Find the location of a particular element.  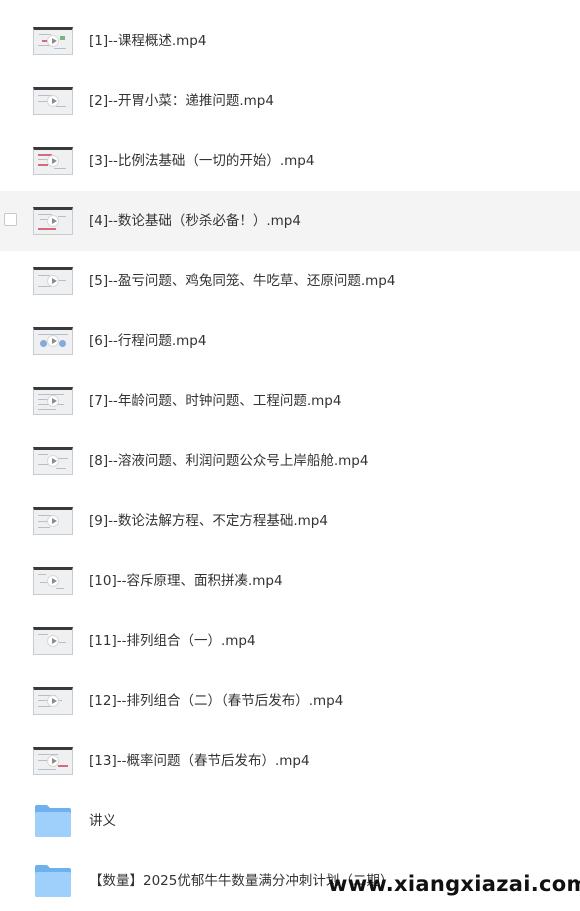

file-row: [10]--容斥原理、面积拼凑.mp4 is located at coordinates (290, 581).